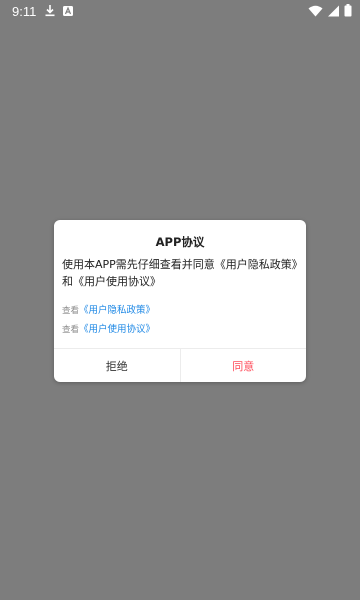 Image resolution: width=360 pixels, height=600 pixels. Describe the element at coordinates (180, 311) in the screenshot. I see `privacy-policy-row: 查看《用户隐私政策》` at that location.